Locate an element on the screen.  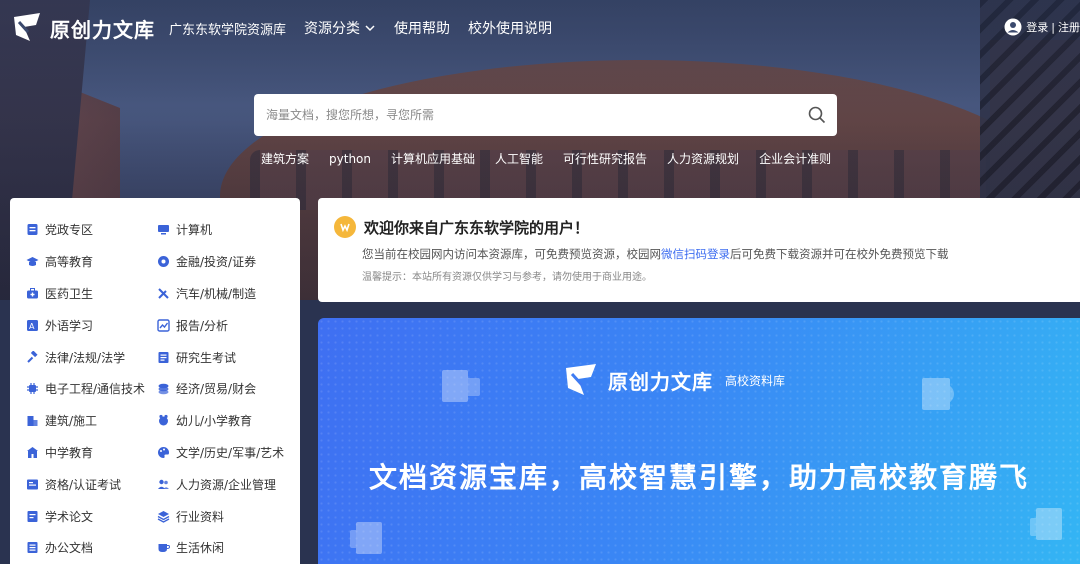
category-label: 高等教育 is located at coordinates (69, 262).